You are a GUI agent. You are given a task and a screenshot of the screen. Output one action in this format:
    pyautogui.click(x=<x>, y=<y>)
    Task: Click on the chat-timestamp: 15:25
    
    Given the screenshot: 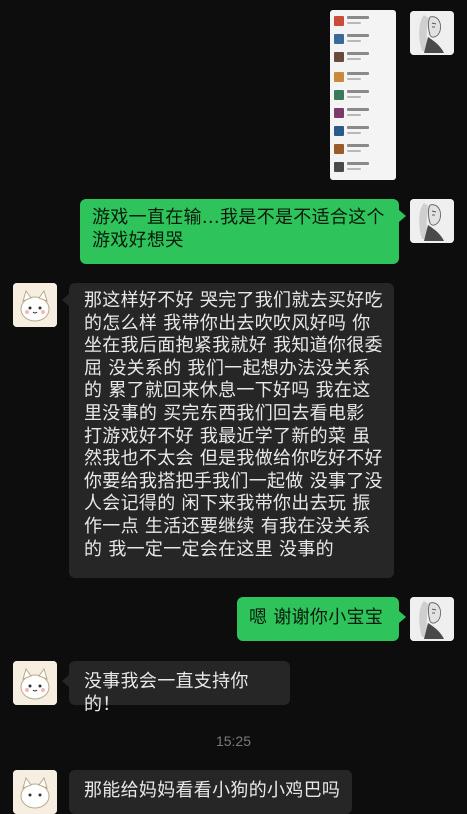 What is the action you would take?
    pyautogui.click(x=233, y=741)
    